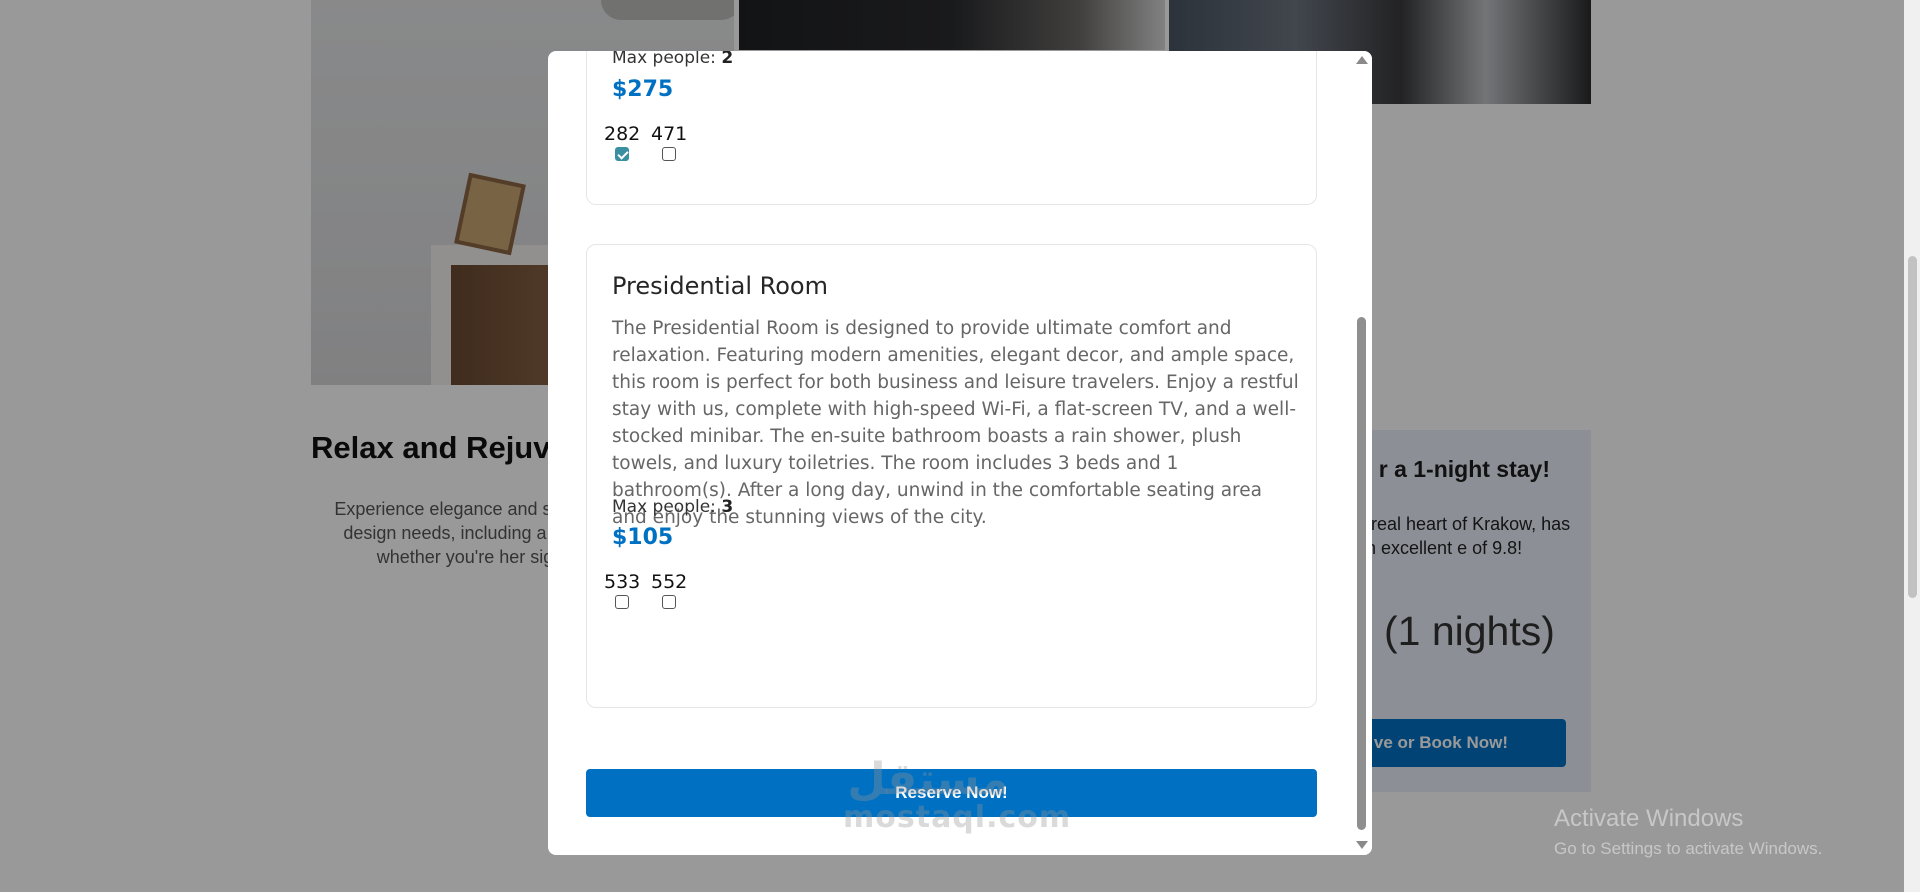 The width and height of the screenshot is (1920, 892). What do you see at coordinates (720, 286) in the screenshot?
I see `room-title: Presidential Room` at bounding box center [720, 286].